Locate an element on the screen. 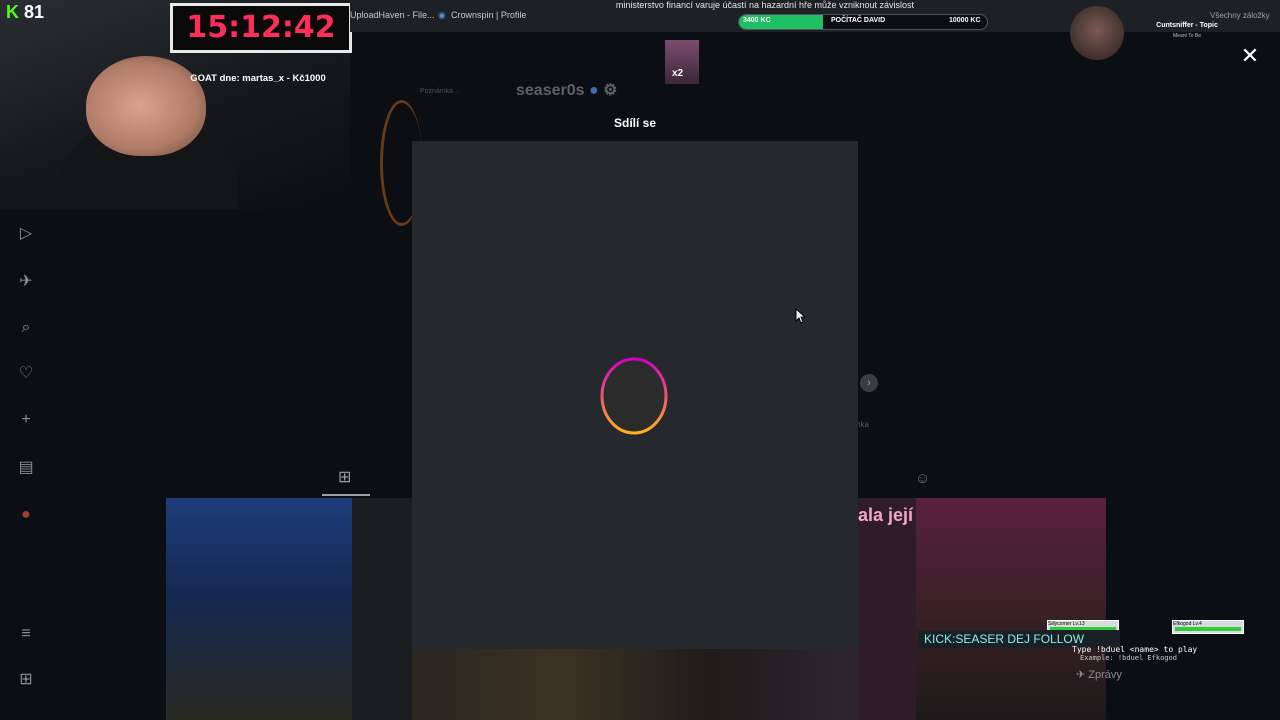  story-count: x2 is located at coordinates (678, 73).